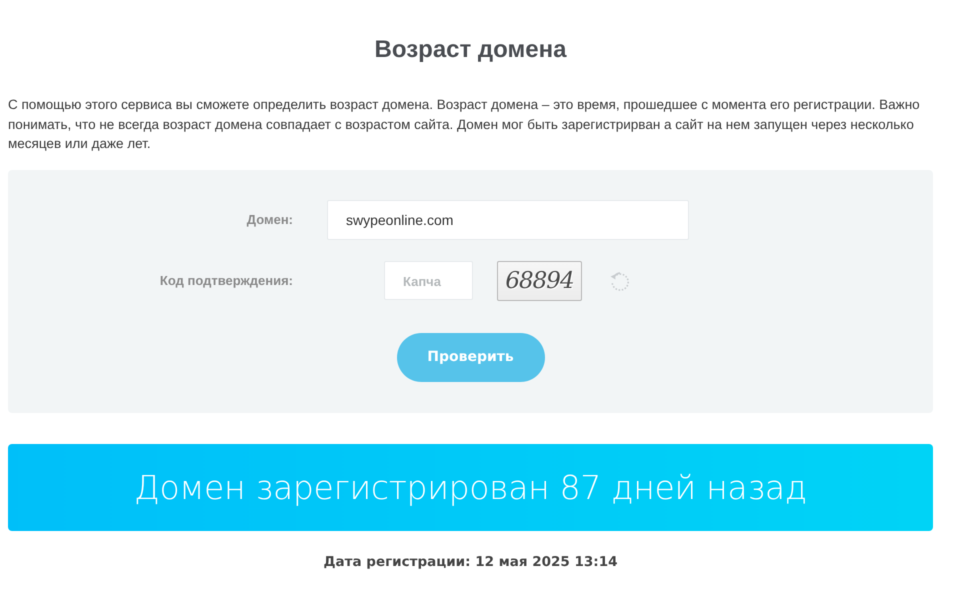  Describe the element at coordinates (428, 280) in the screenshot. I see `captcha-input: Капча` at that location.